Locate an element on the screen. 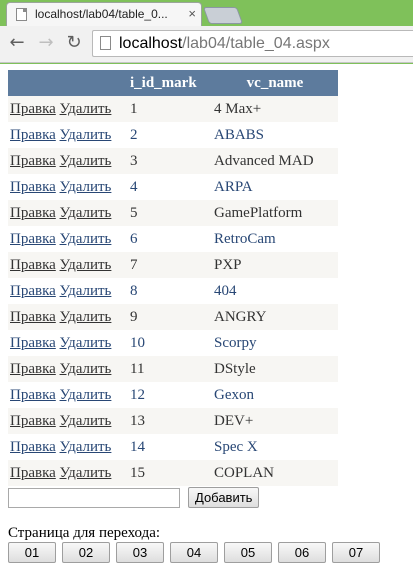 This screenshot has width=413, height=584. cell-id: 6 is located at coordinates (167, 239).